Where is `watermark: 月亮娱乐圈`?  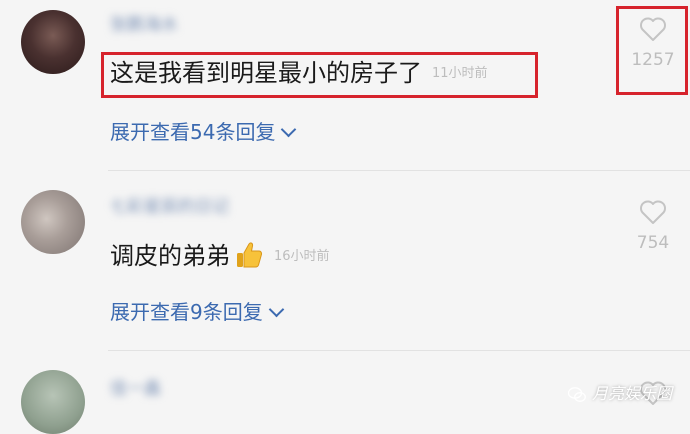
watermark: 月亮娱乐圈 is located at coordinates (619, 392).